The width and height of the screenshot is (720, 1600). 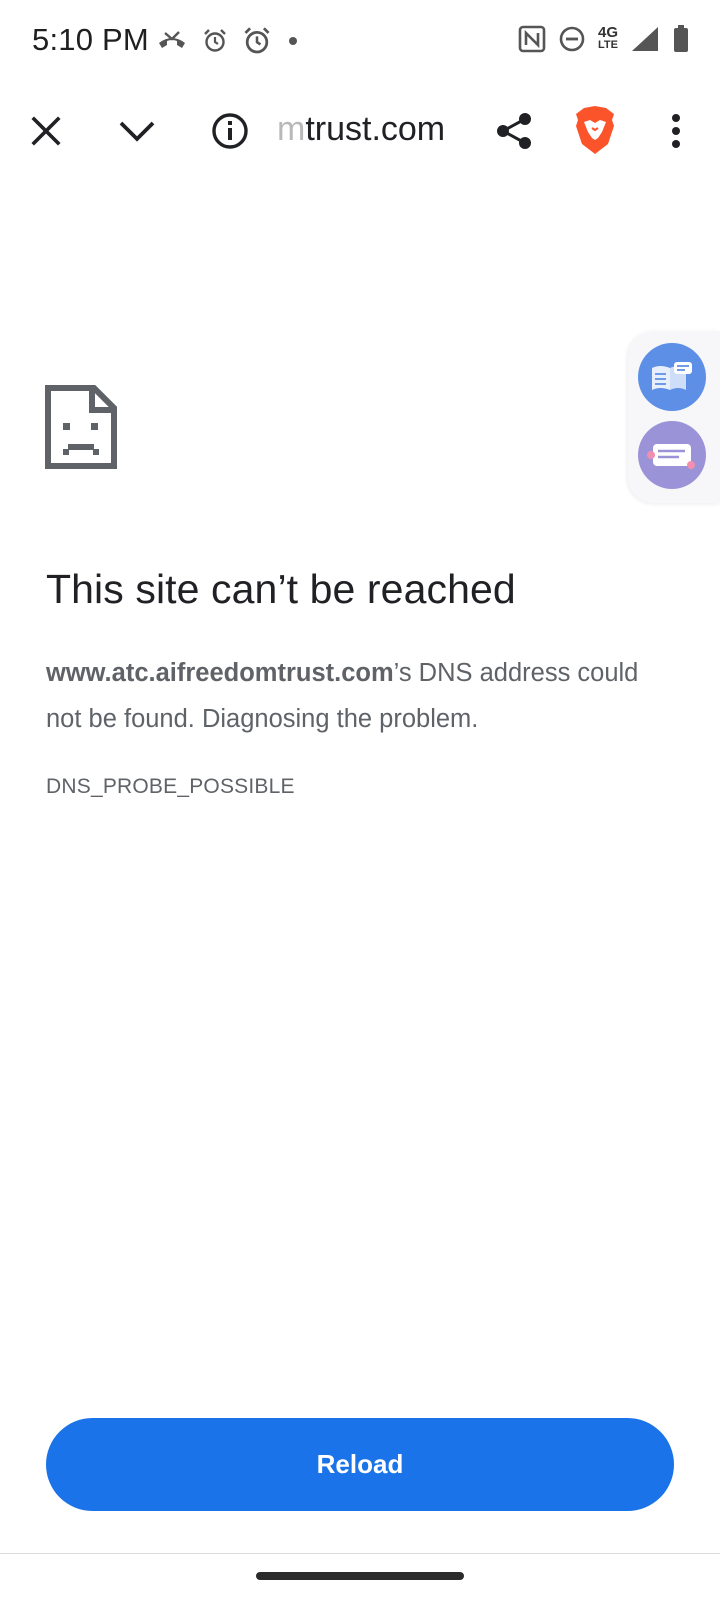 I want to click on status-icons-right: 4G LTE, so click(x=604, y=39).